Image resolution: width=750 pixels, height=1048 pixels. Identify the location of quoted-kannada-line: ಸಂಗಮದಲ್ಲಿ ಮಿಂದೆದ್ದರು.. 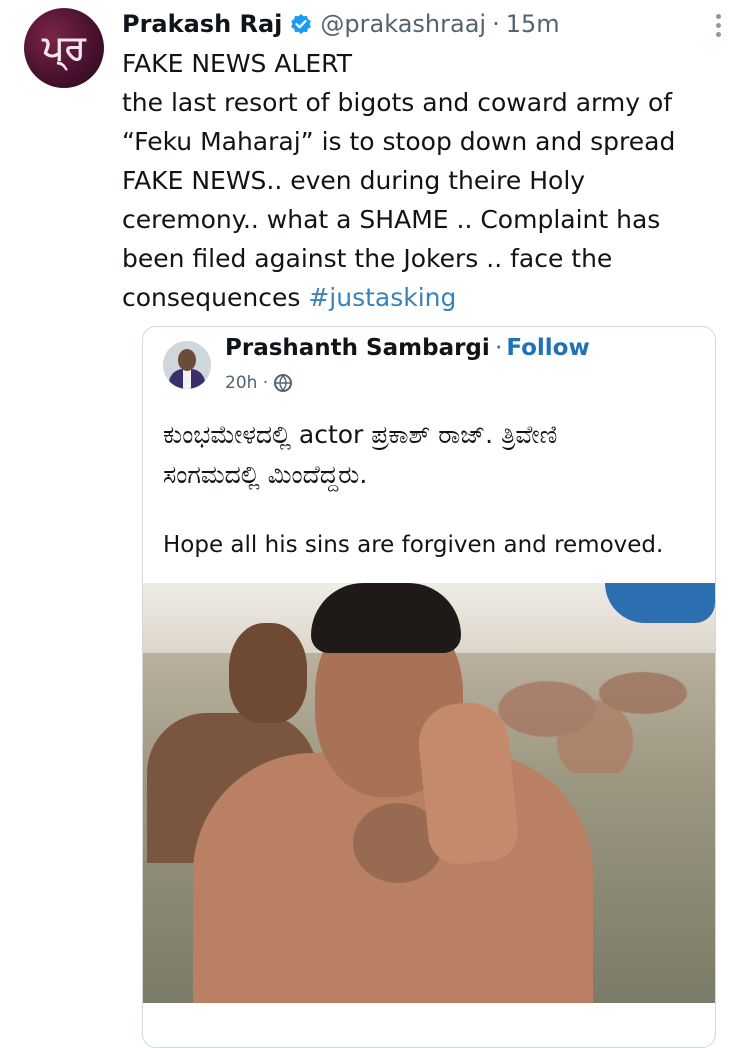
(265, 474).